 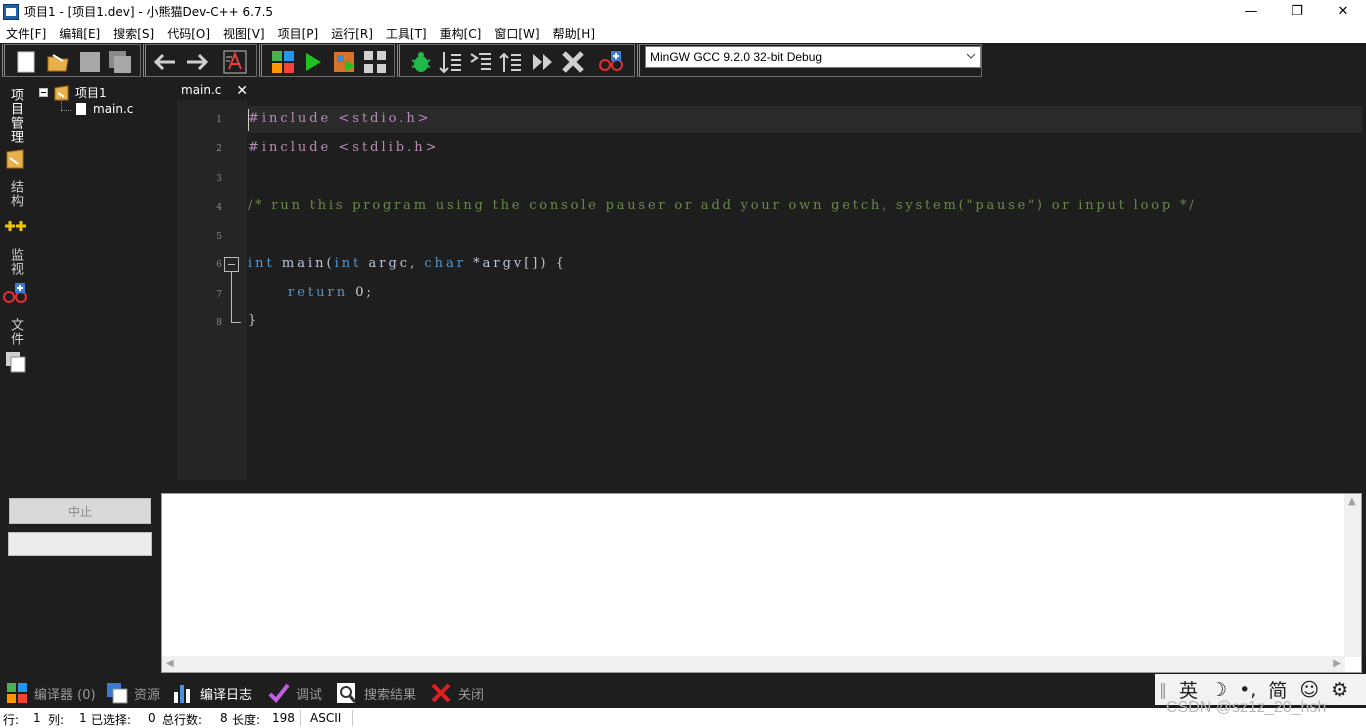 What do you see at coordinates (15, 279) in the screenshot?
I see `left-tab-strip: 项目管理 结构 监视 文件` at bounding box center [15, 279].